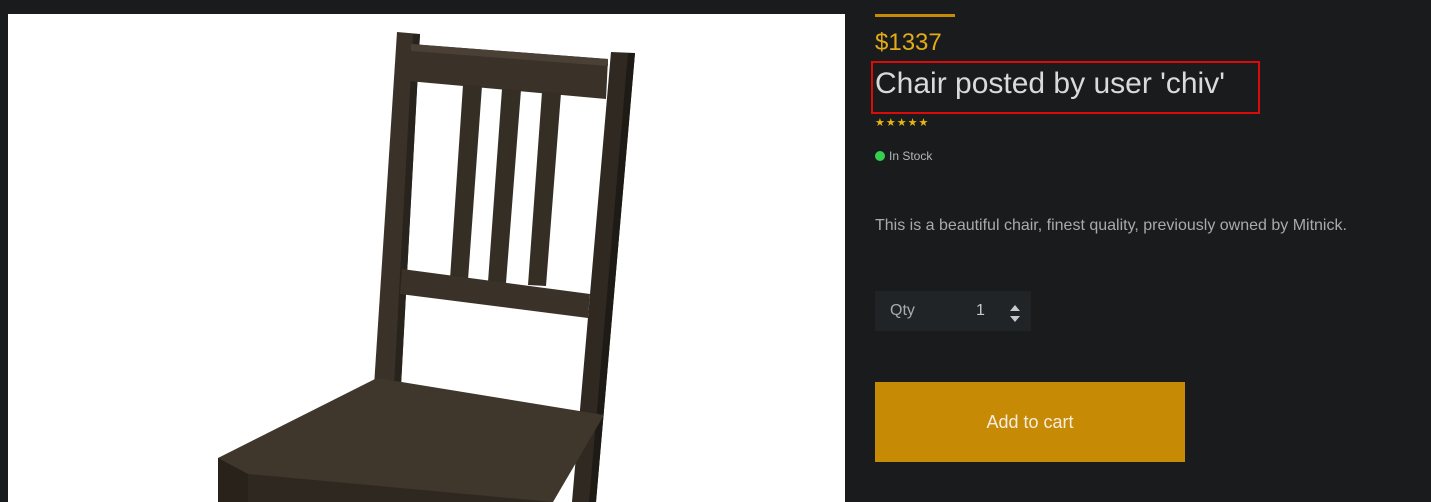  I want to click on stock-status-label: In Stock, so click(911, 156).